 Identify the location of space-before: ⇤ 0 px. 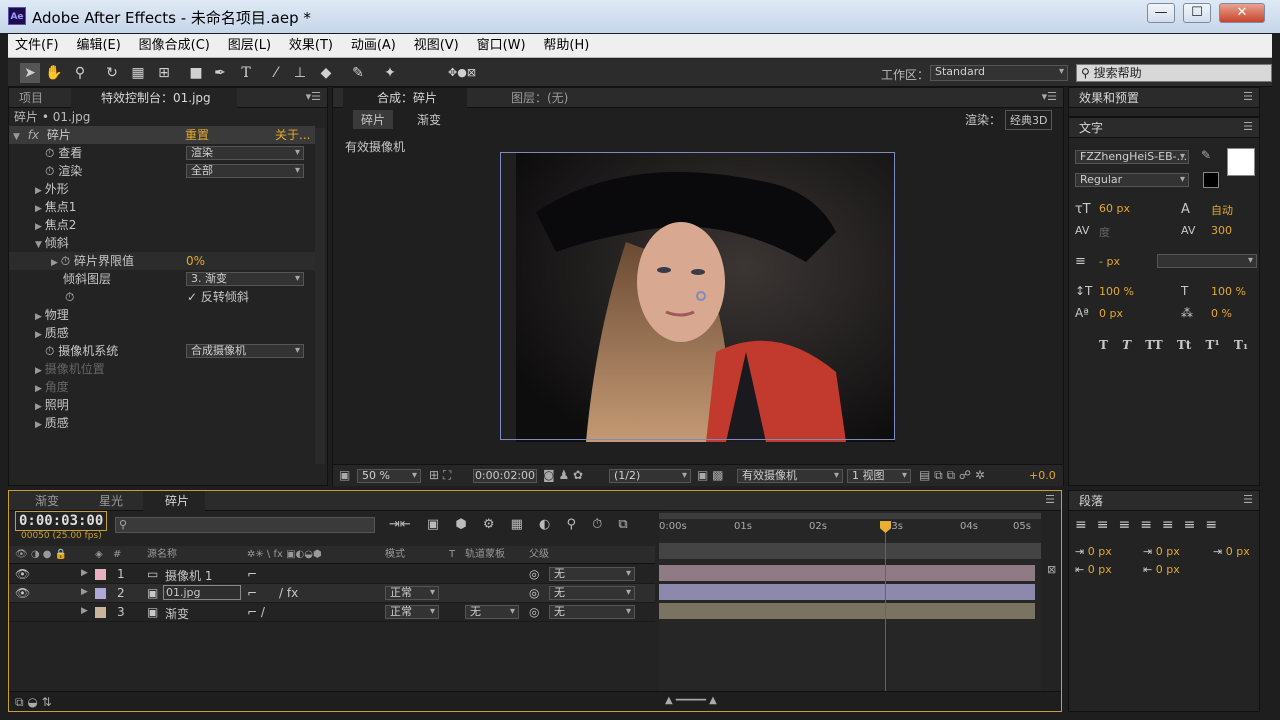
(1093, 569).